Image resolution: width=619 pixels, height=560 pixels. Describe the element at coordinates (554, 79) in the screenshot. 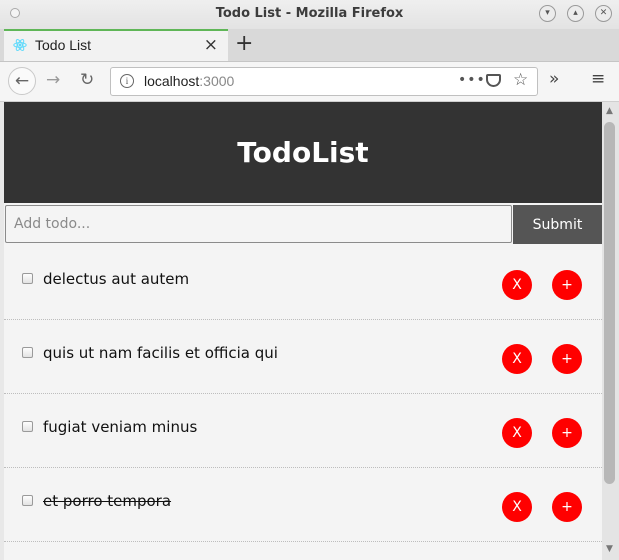

I see `overflow-menu-icon: »` at that location.